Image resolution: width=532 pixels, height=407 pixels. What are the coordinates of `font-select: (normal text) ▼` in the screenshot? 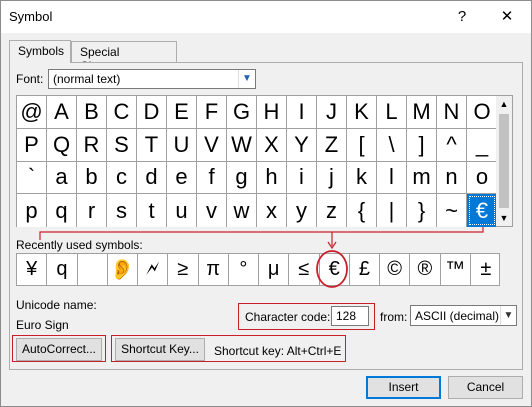 It's located at (152, 79).